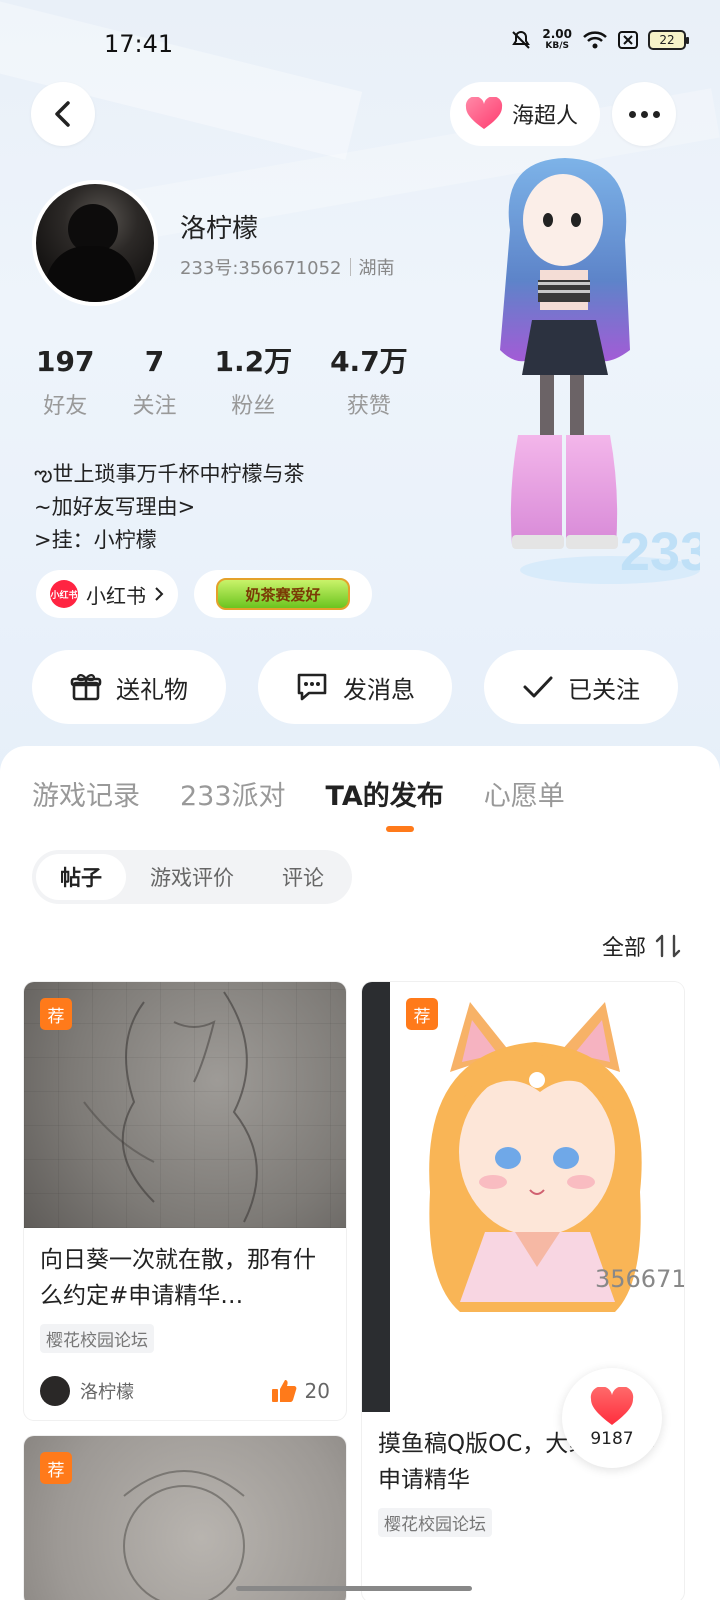  I want to click on post-card: 荐, so click(185, 1518).